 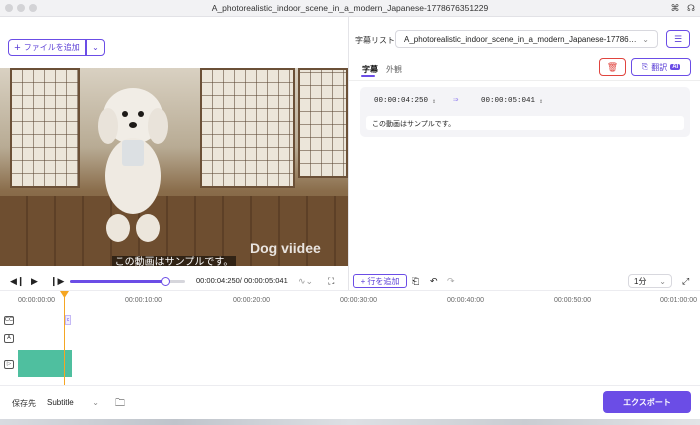 I want to click on entry-text-field: この動画はサンプルです。, so click(x=525, y=123).